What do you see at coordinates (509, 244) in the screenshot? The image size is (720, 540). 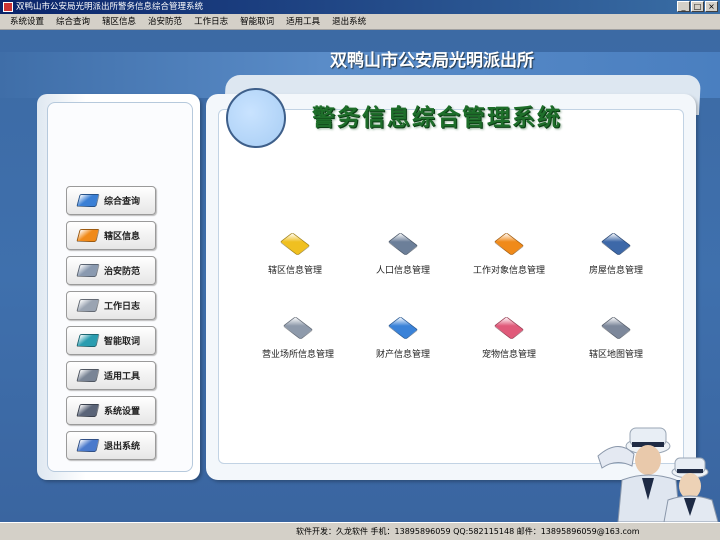 I see `work-target-icon` at bounding box center [509, 244].